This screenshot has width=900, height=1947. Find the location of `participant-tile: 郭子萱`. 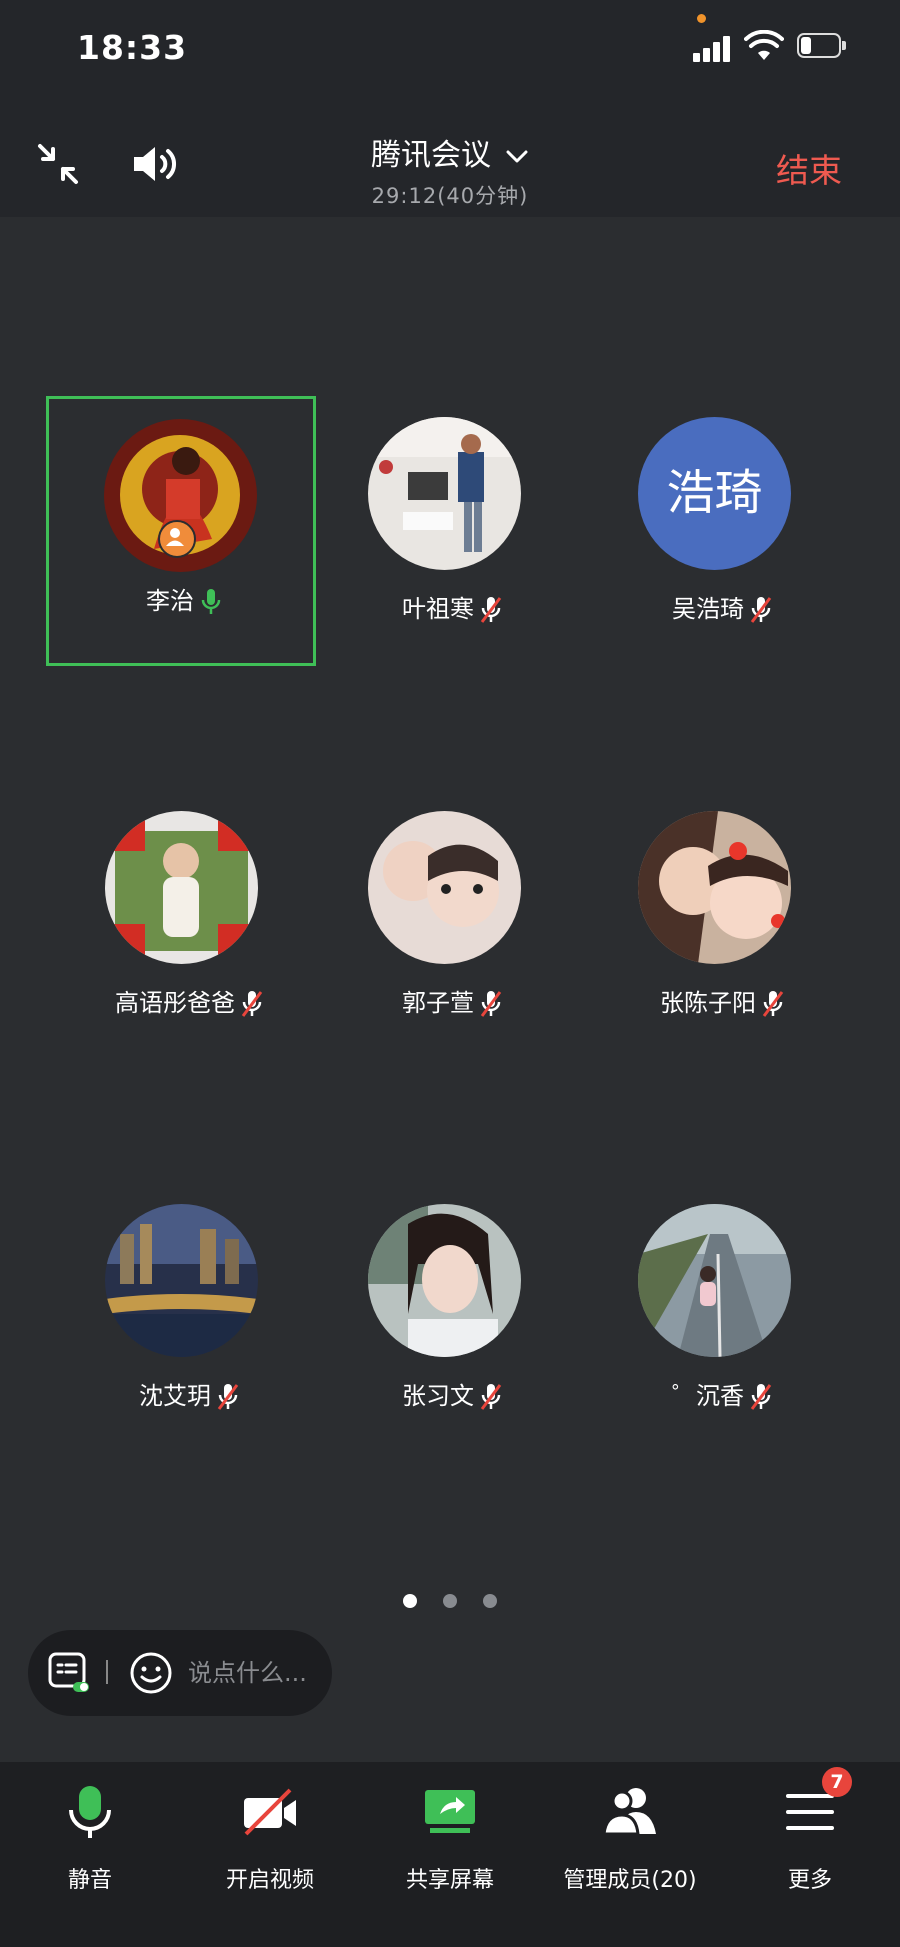

participant-tile: 郭子萱 is located at coordinates (452, 930).